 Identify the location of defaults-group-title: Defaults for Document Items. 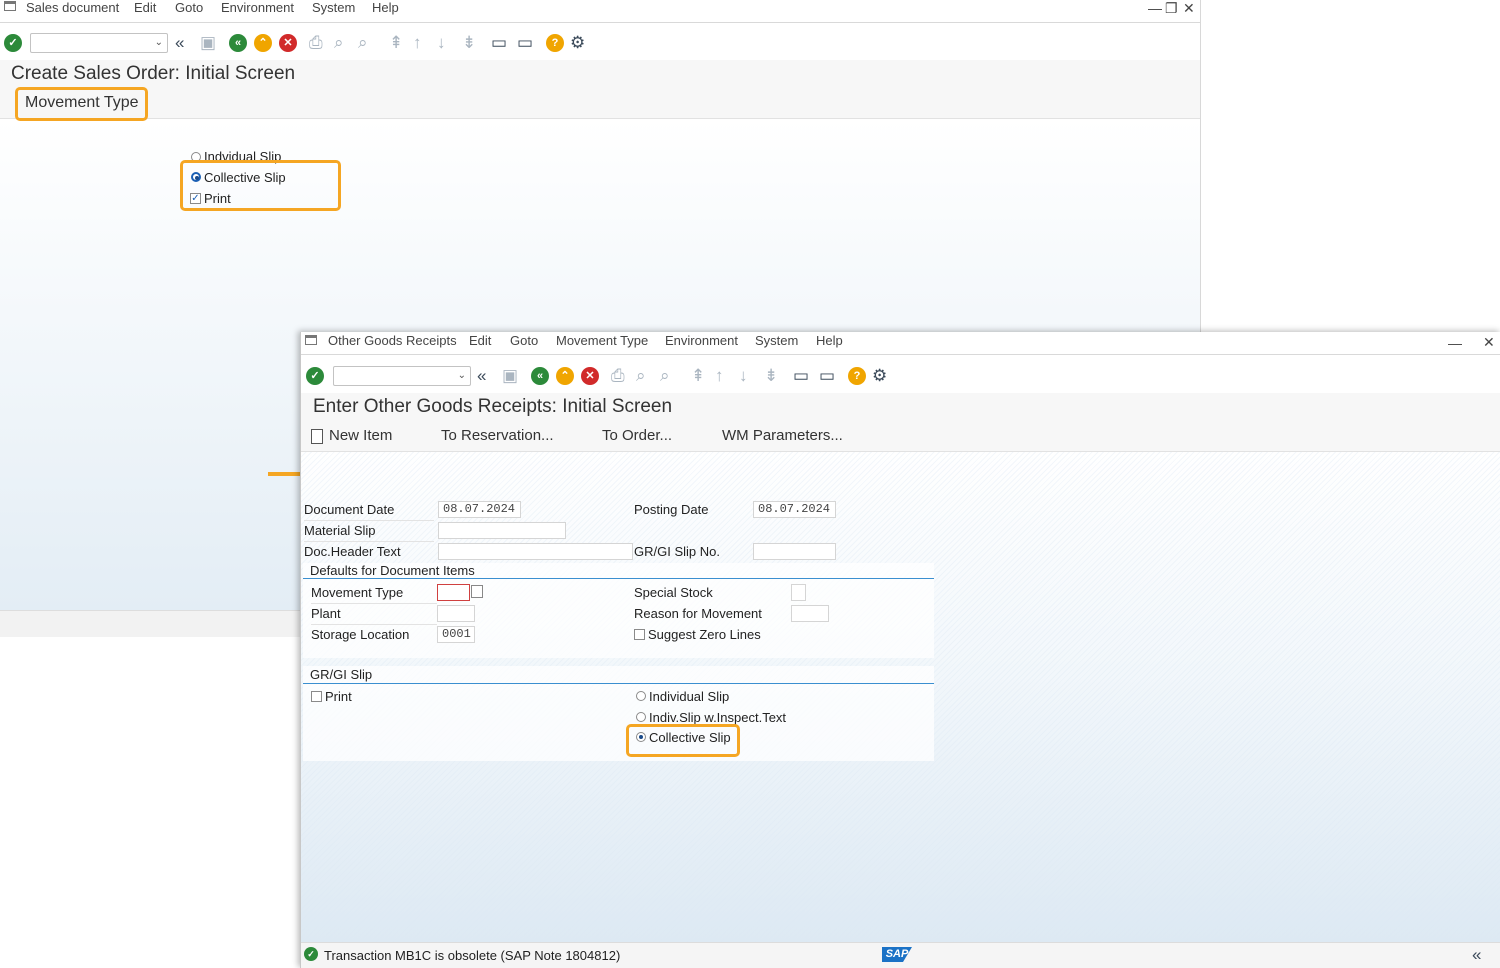
(392, 570).